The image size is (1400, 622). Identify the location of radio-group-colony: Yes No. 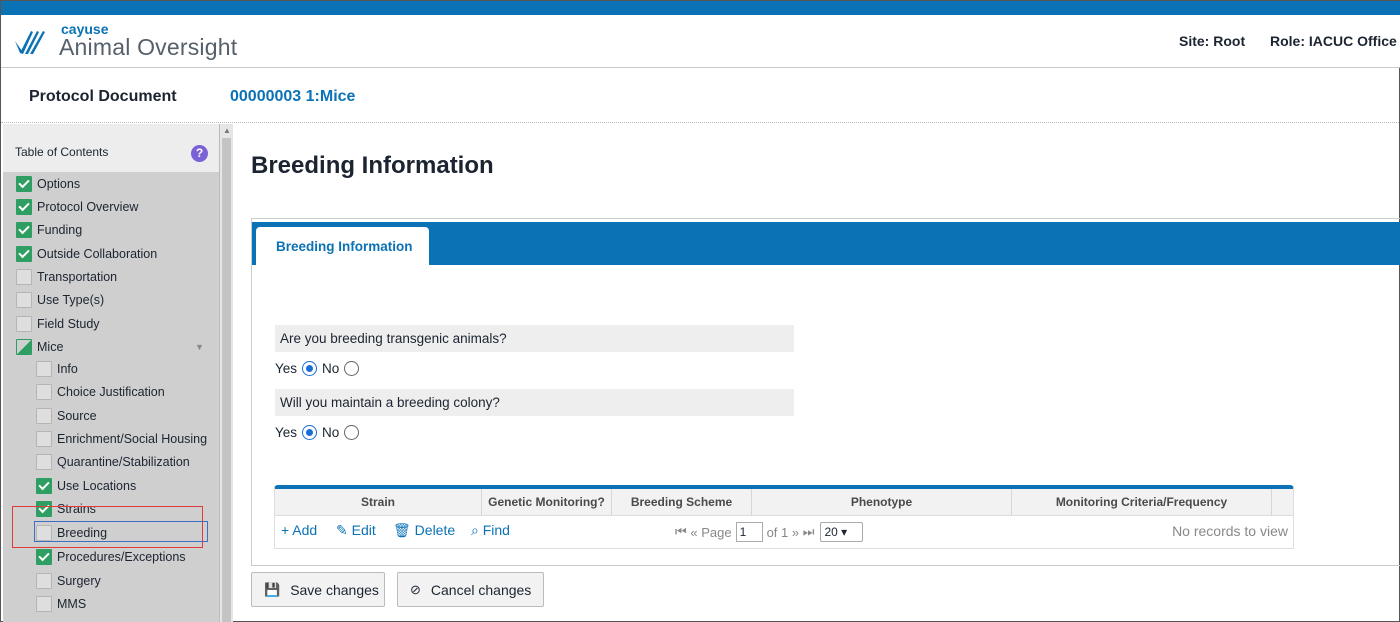
(319, 432).